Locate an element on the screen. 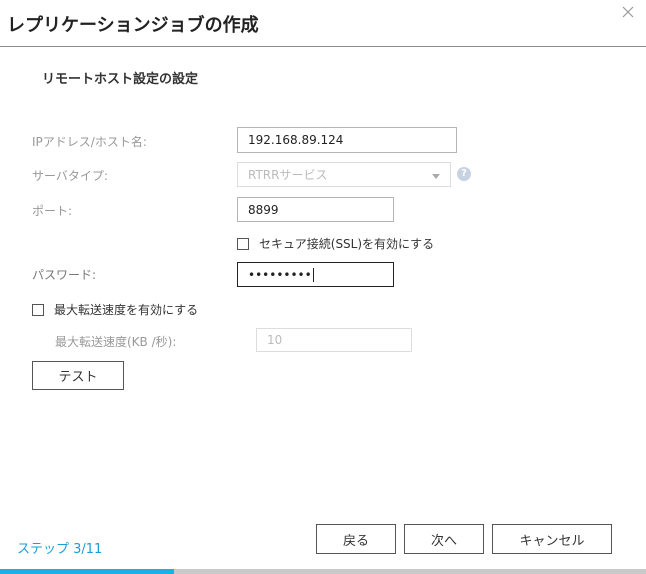  server-type-label: サーバタイプ: is located at coordinates (70, 176).